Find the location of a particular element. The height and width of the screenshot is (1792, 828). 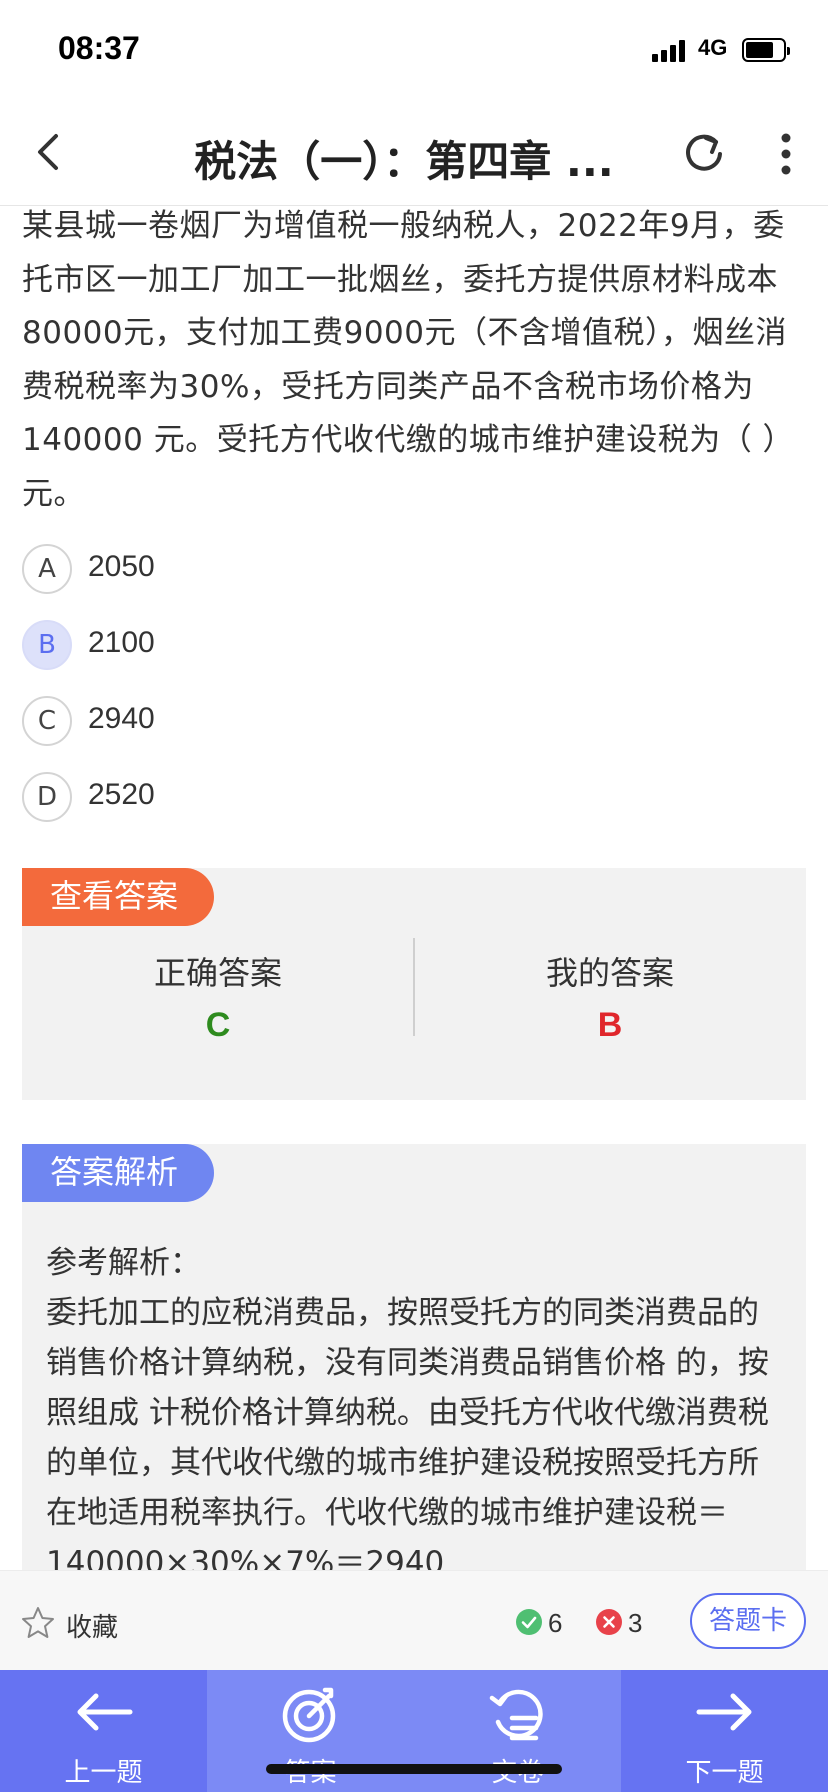

option-b: B 2100 is located at coordinates (412, 645).